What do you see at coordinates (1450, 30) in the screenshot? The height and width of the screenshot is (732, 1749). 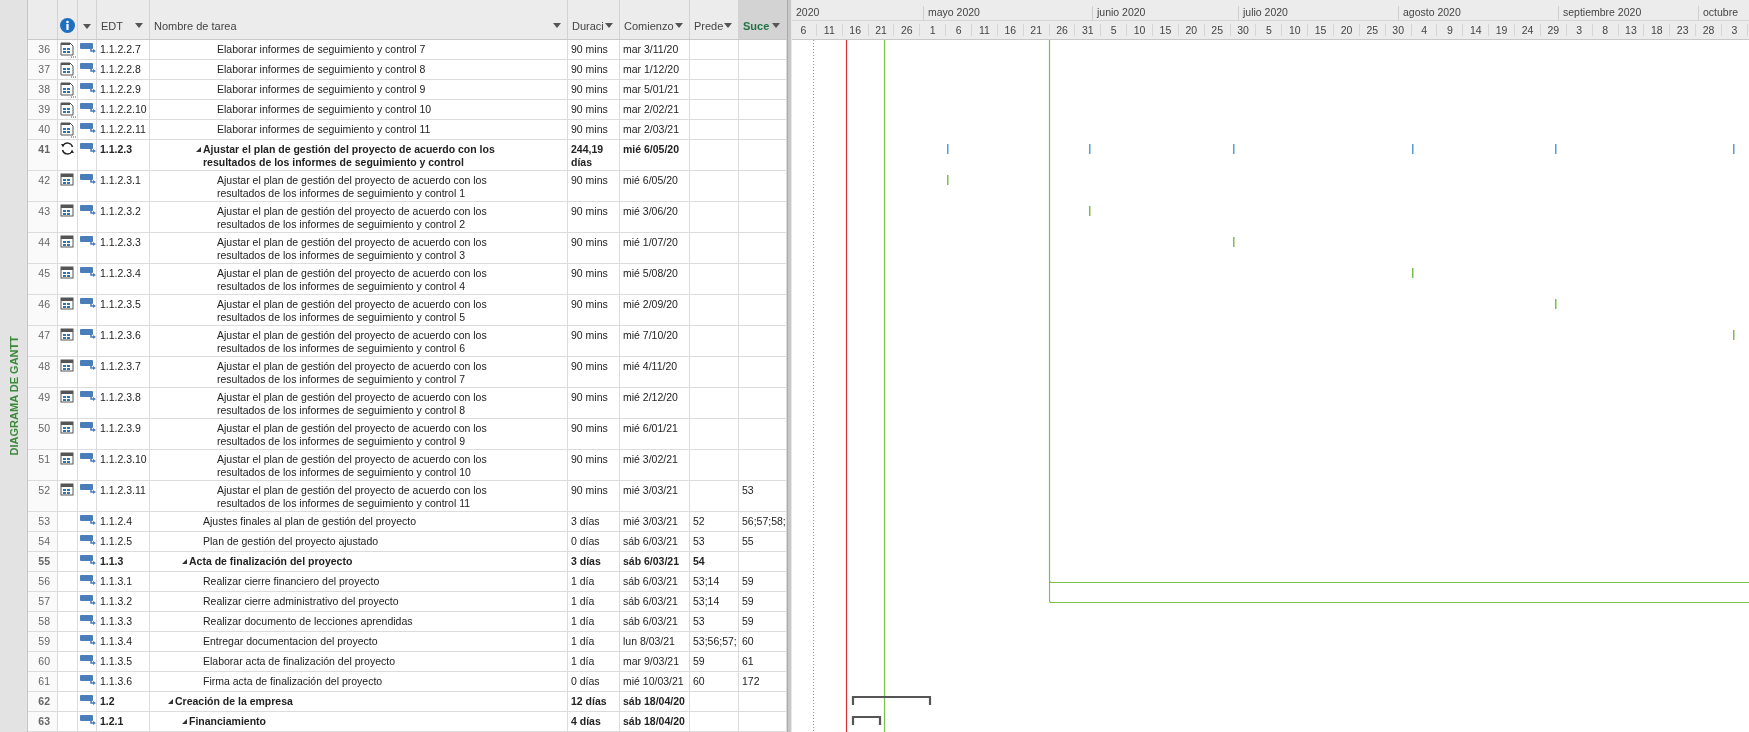 I see `day-label: 9` at bounding box center [1450, 30].